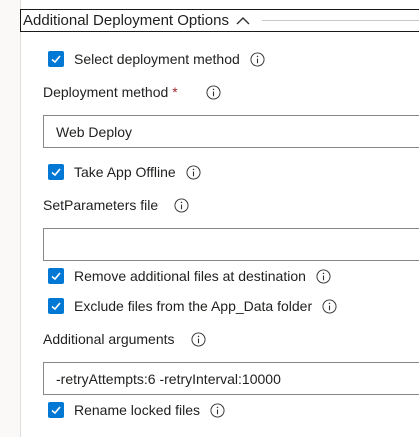 Image resolution: width=419 pixels, height=437 pixels. I want to click on rename-locked-files-row: Rename locked files, so click(136, 410).